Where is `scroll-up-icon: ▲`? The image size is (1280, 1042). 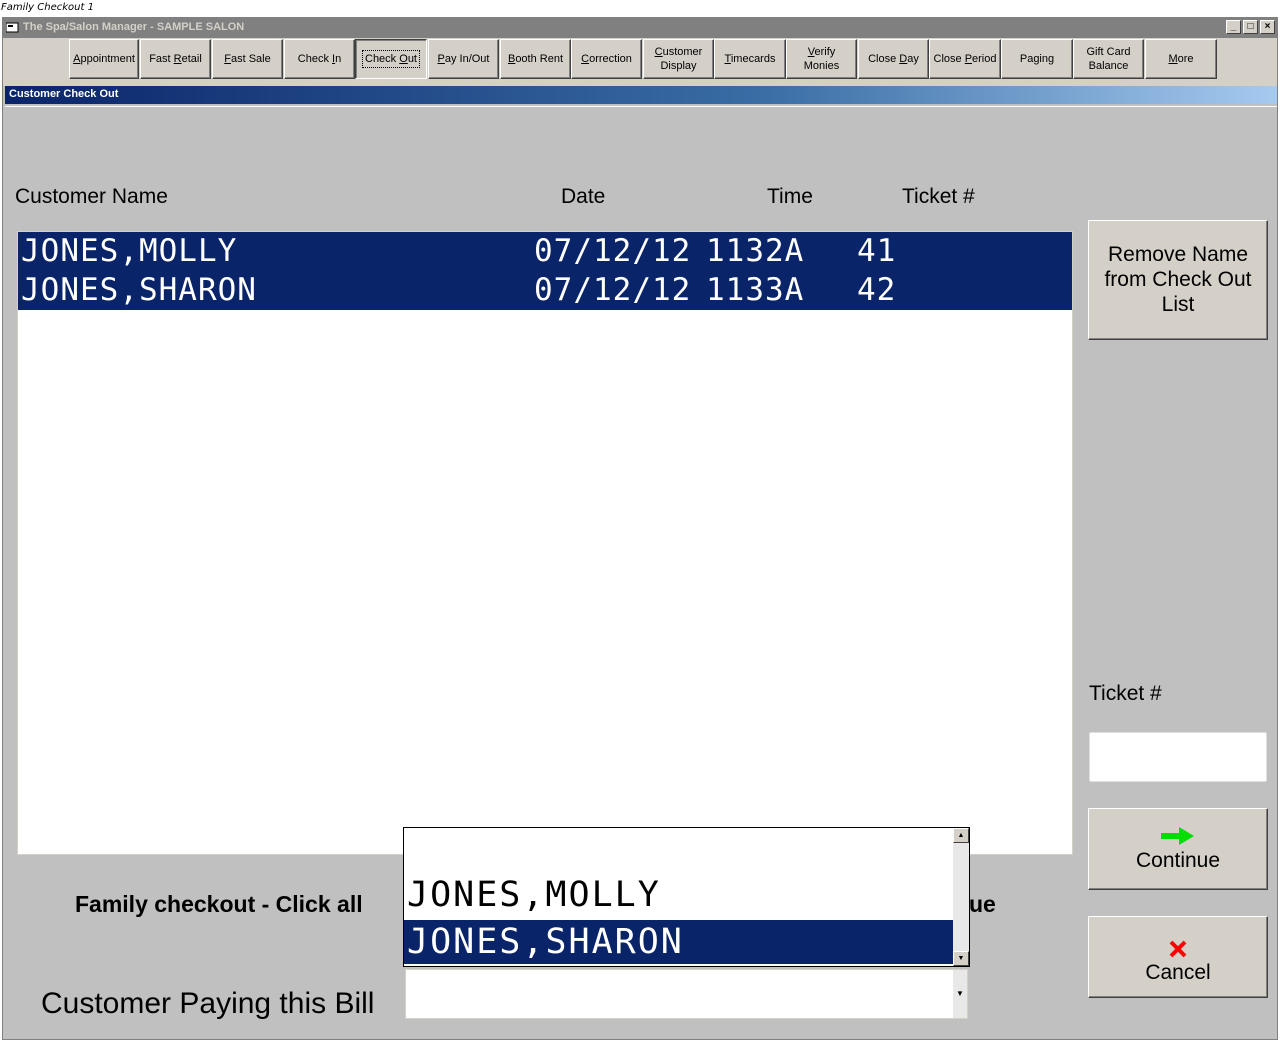 scroll-up-icon: ▲ is located at coordinates (961, 835).